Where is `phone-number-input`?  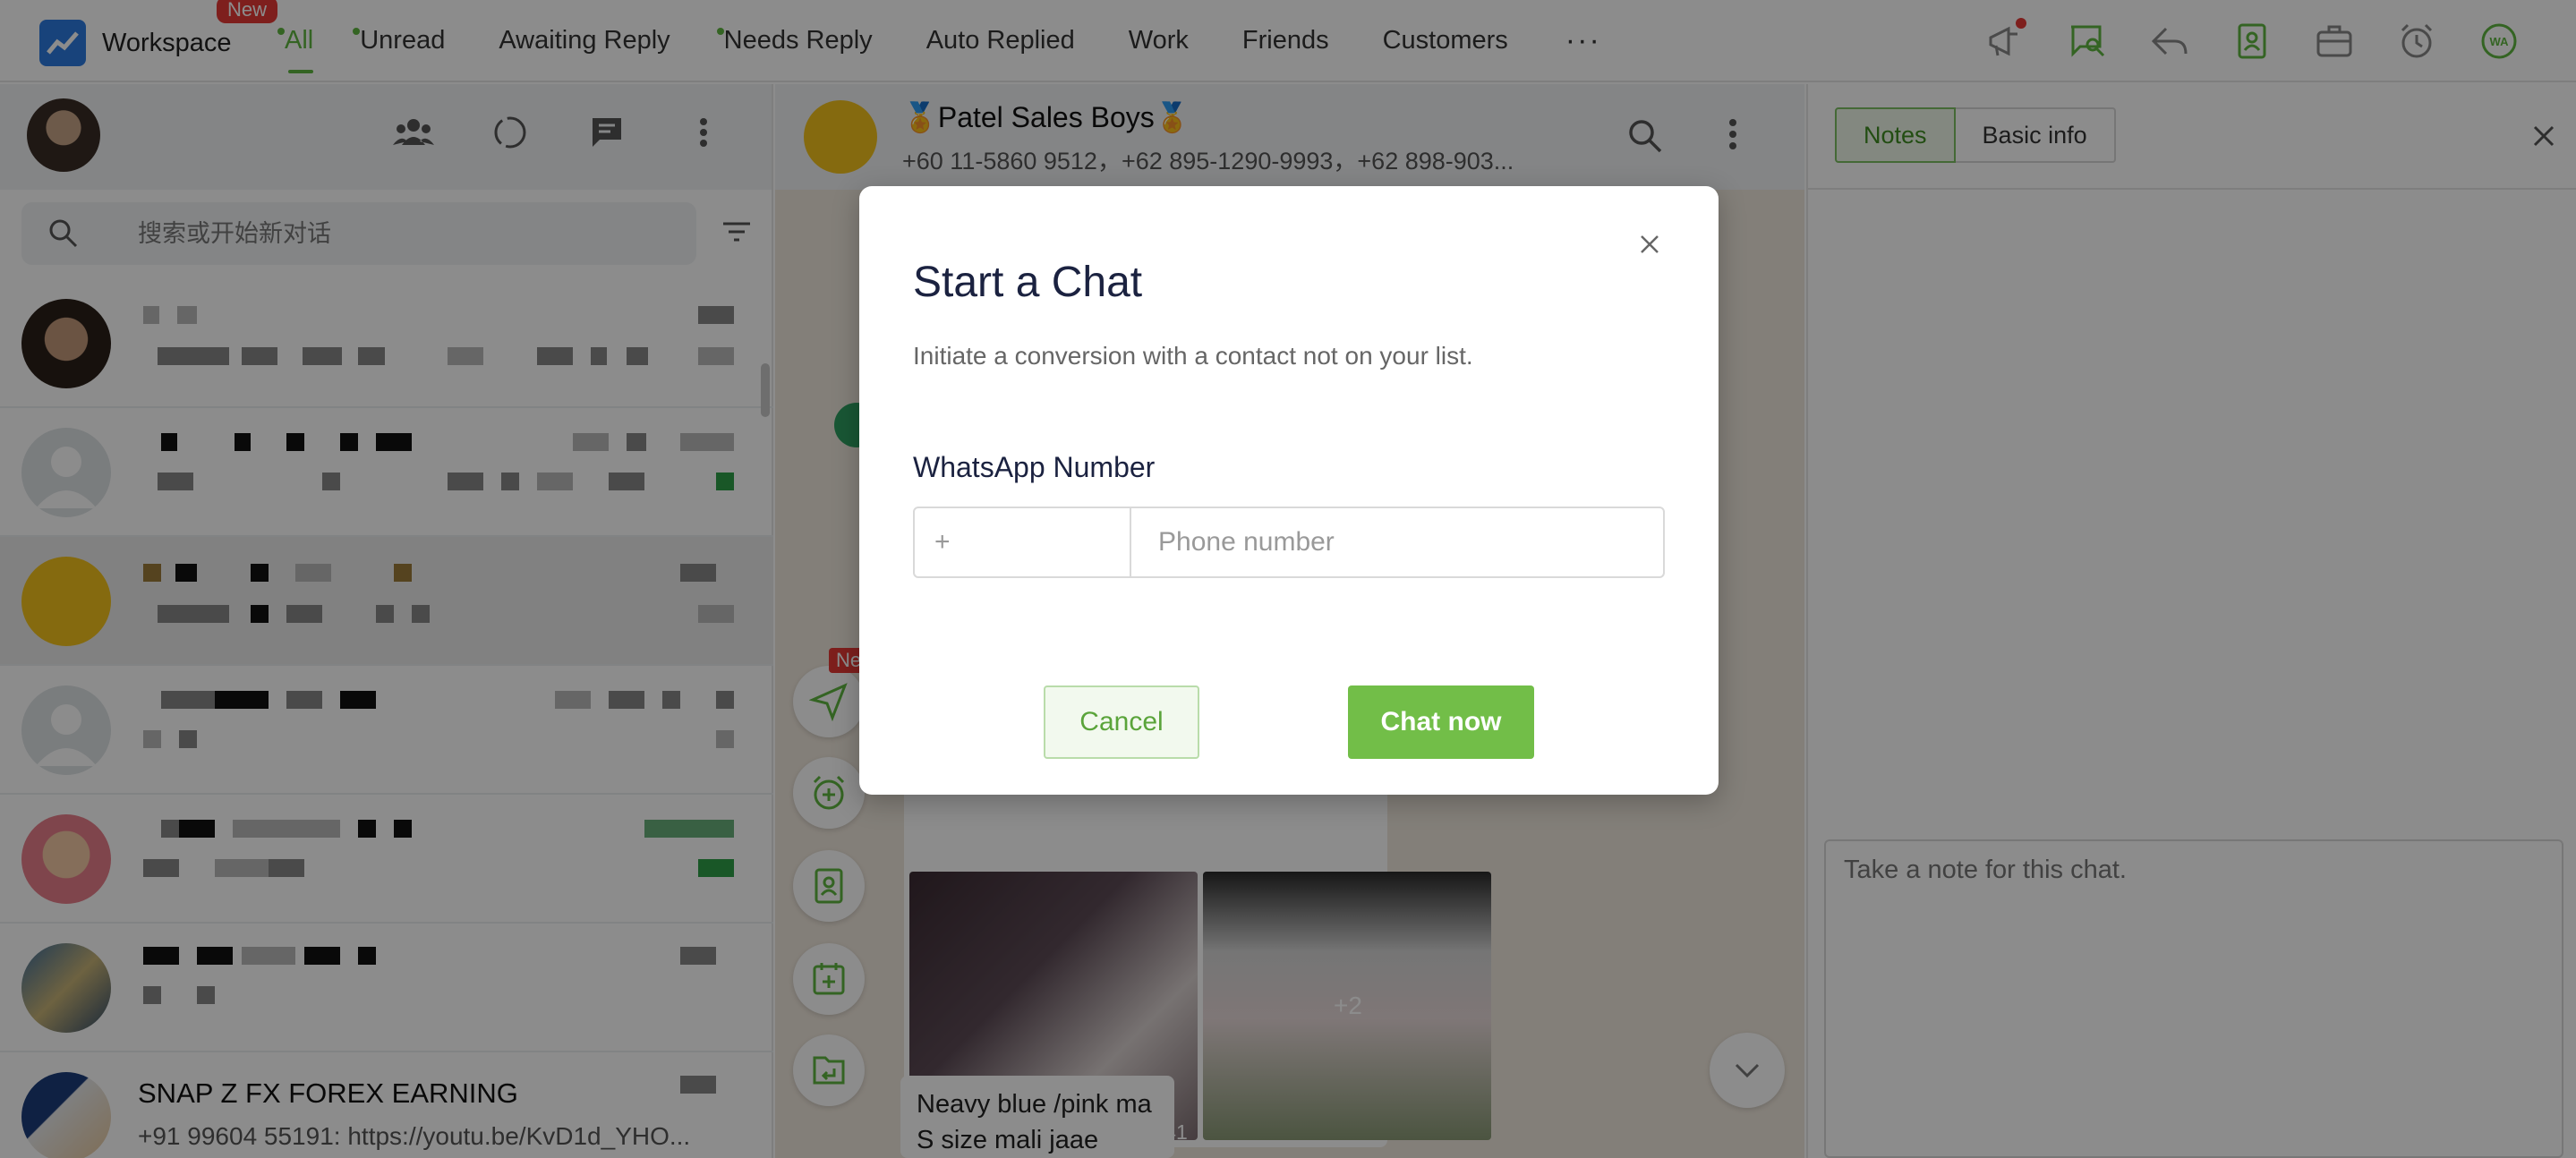 phone-number-input is located at coordinates (1397, 542).